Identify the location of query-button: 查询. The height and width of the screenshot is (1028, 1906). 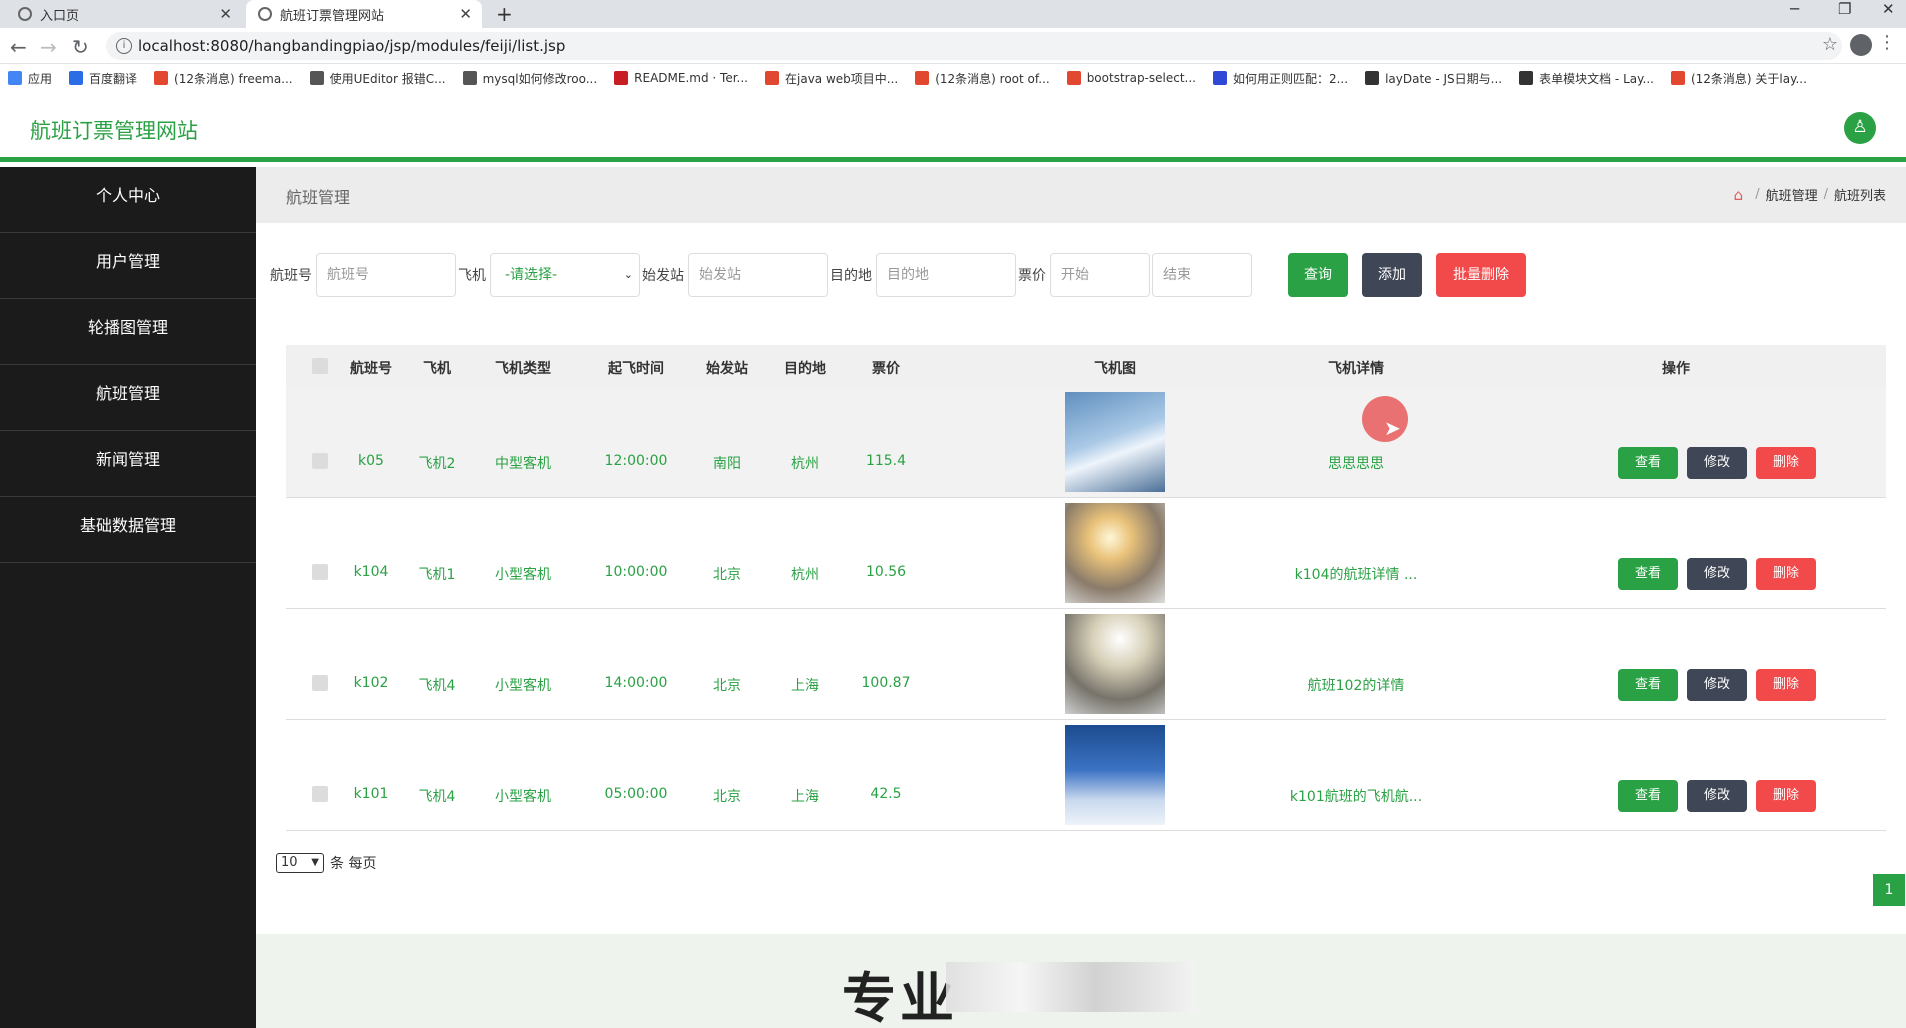
(1318, 275).